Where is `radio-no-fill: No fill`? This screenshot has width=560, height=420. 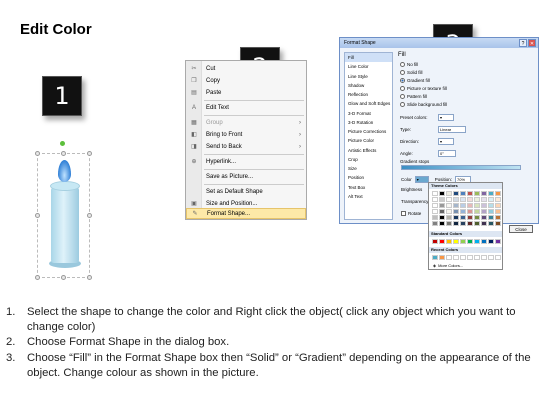
radio-no-fill: No fill is located at coordinates (409, 64).